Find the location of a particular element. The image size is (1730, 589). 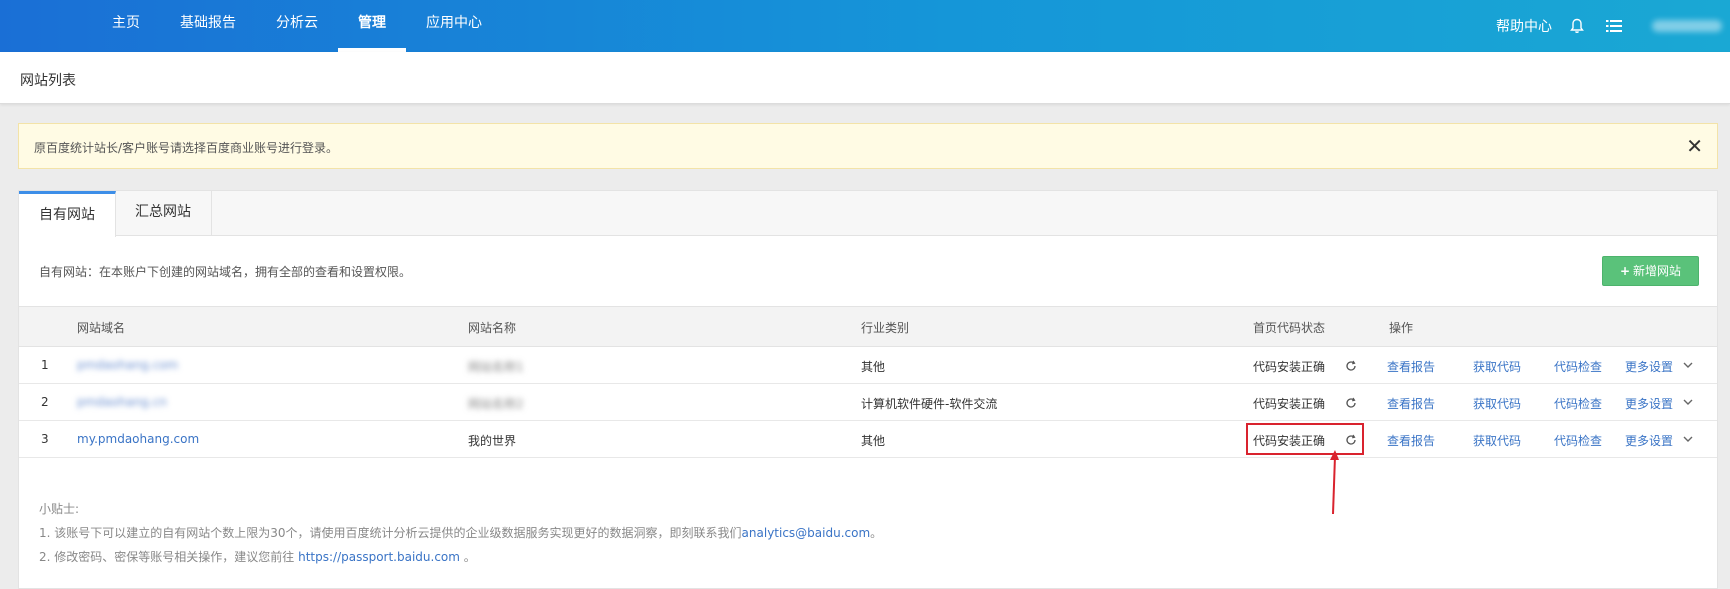

tips-line-2-end: 。 is located at coordinates (467, 557).